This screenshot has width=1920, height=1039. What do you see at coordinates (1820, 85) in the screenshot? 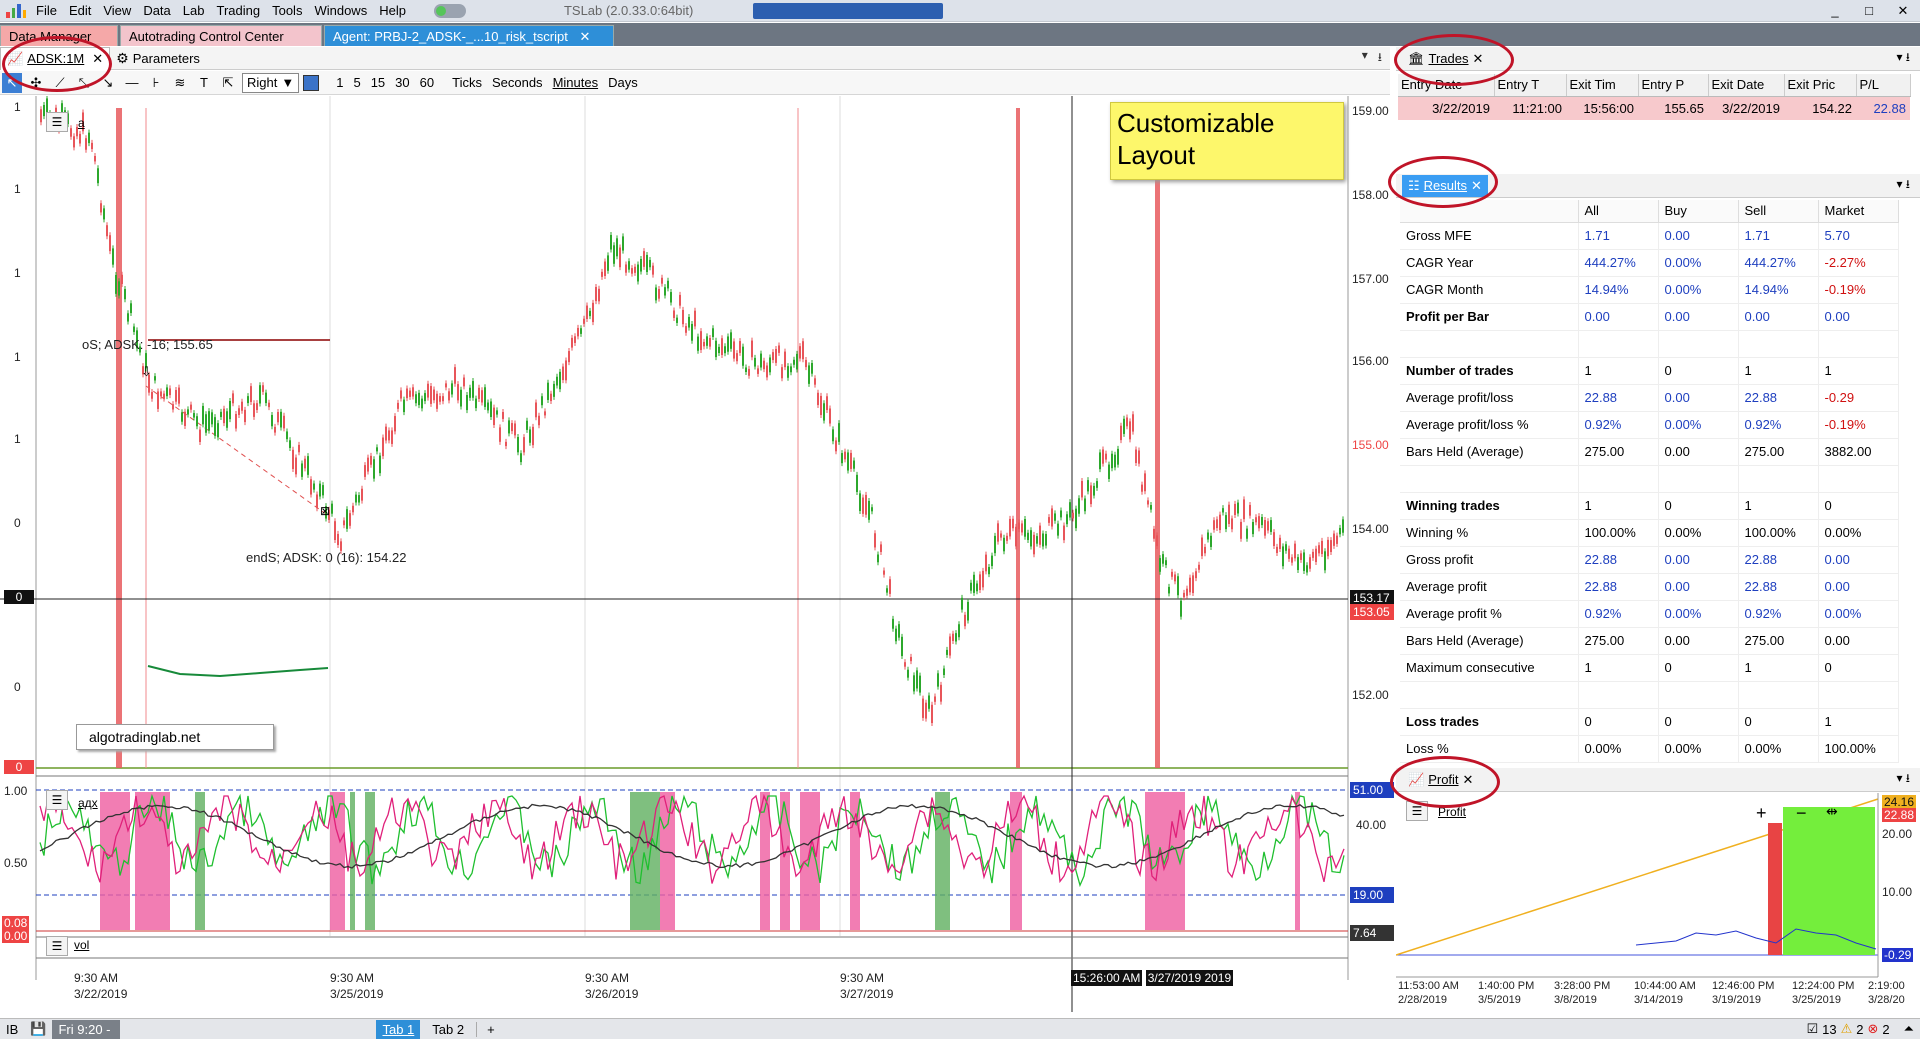
I see `column-header: Exit Pric` at bounding box center [1820, 85].